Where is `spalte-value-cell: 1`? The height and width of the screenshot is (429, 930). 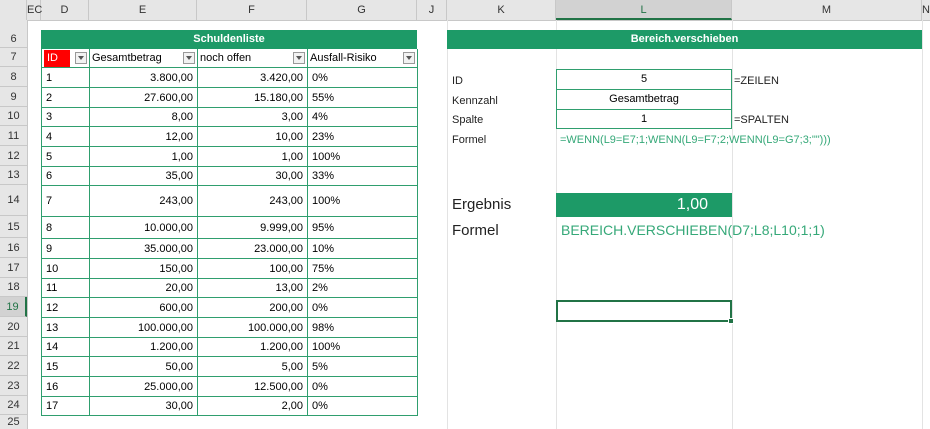 spalte-value-cell: 1 is located at coordinates (644, 119).